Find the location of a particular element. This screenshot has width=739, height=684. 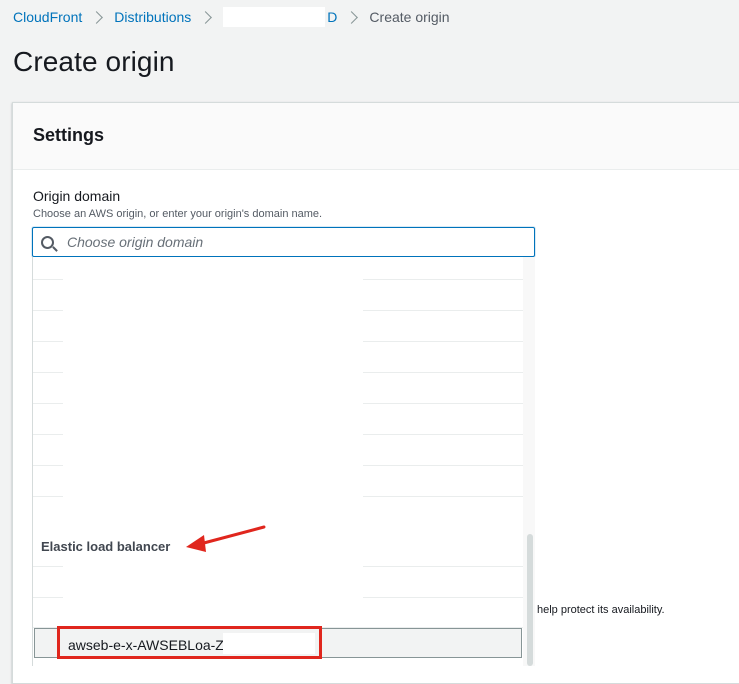

origin-domain-input is located at coordinates (287, 242).